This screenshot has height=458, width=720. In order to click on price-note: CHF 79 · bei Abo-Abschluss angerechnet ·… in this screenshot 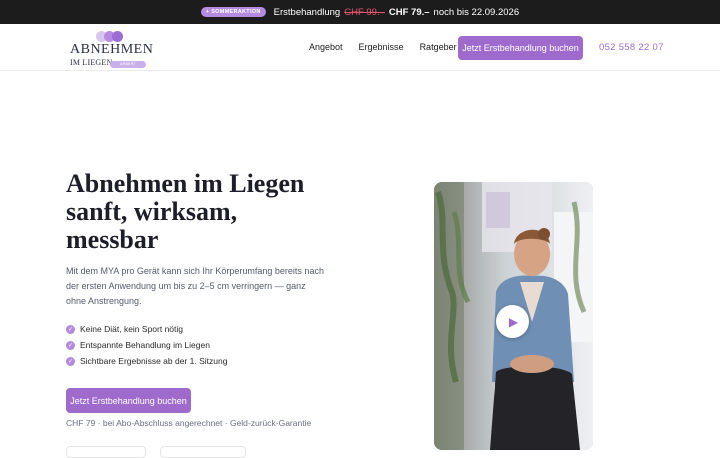, I will do `click(189, 423)`.